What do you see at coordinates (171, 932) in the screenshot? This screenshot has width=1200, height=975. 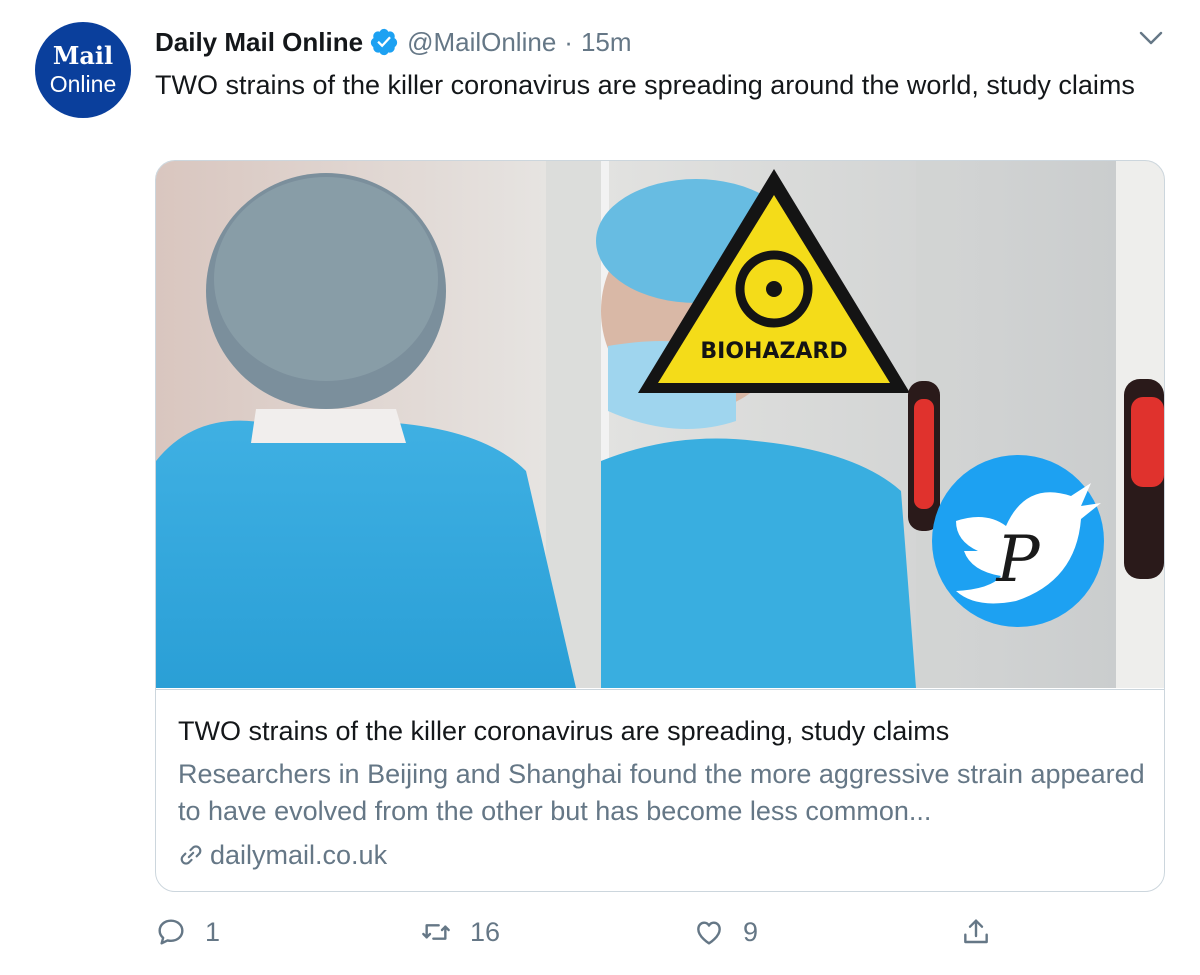 I see `reply-icon` at bounding box center [171, 932].